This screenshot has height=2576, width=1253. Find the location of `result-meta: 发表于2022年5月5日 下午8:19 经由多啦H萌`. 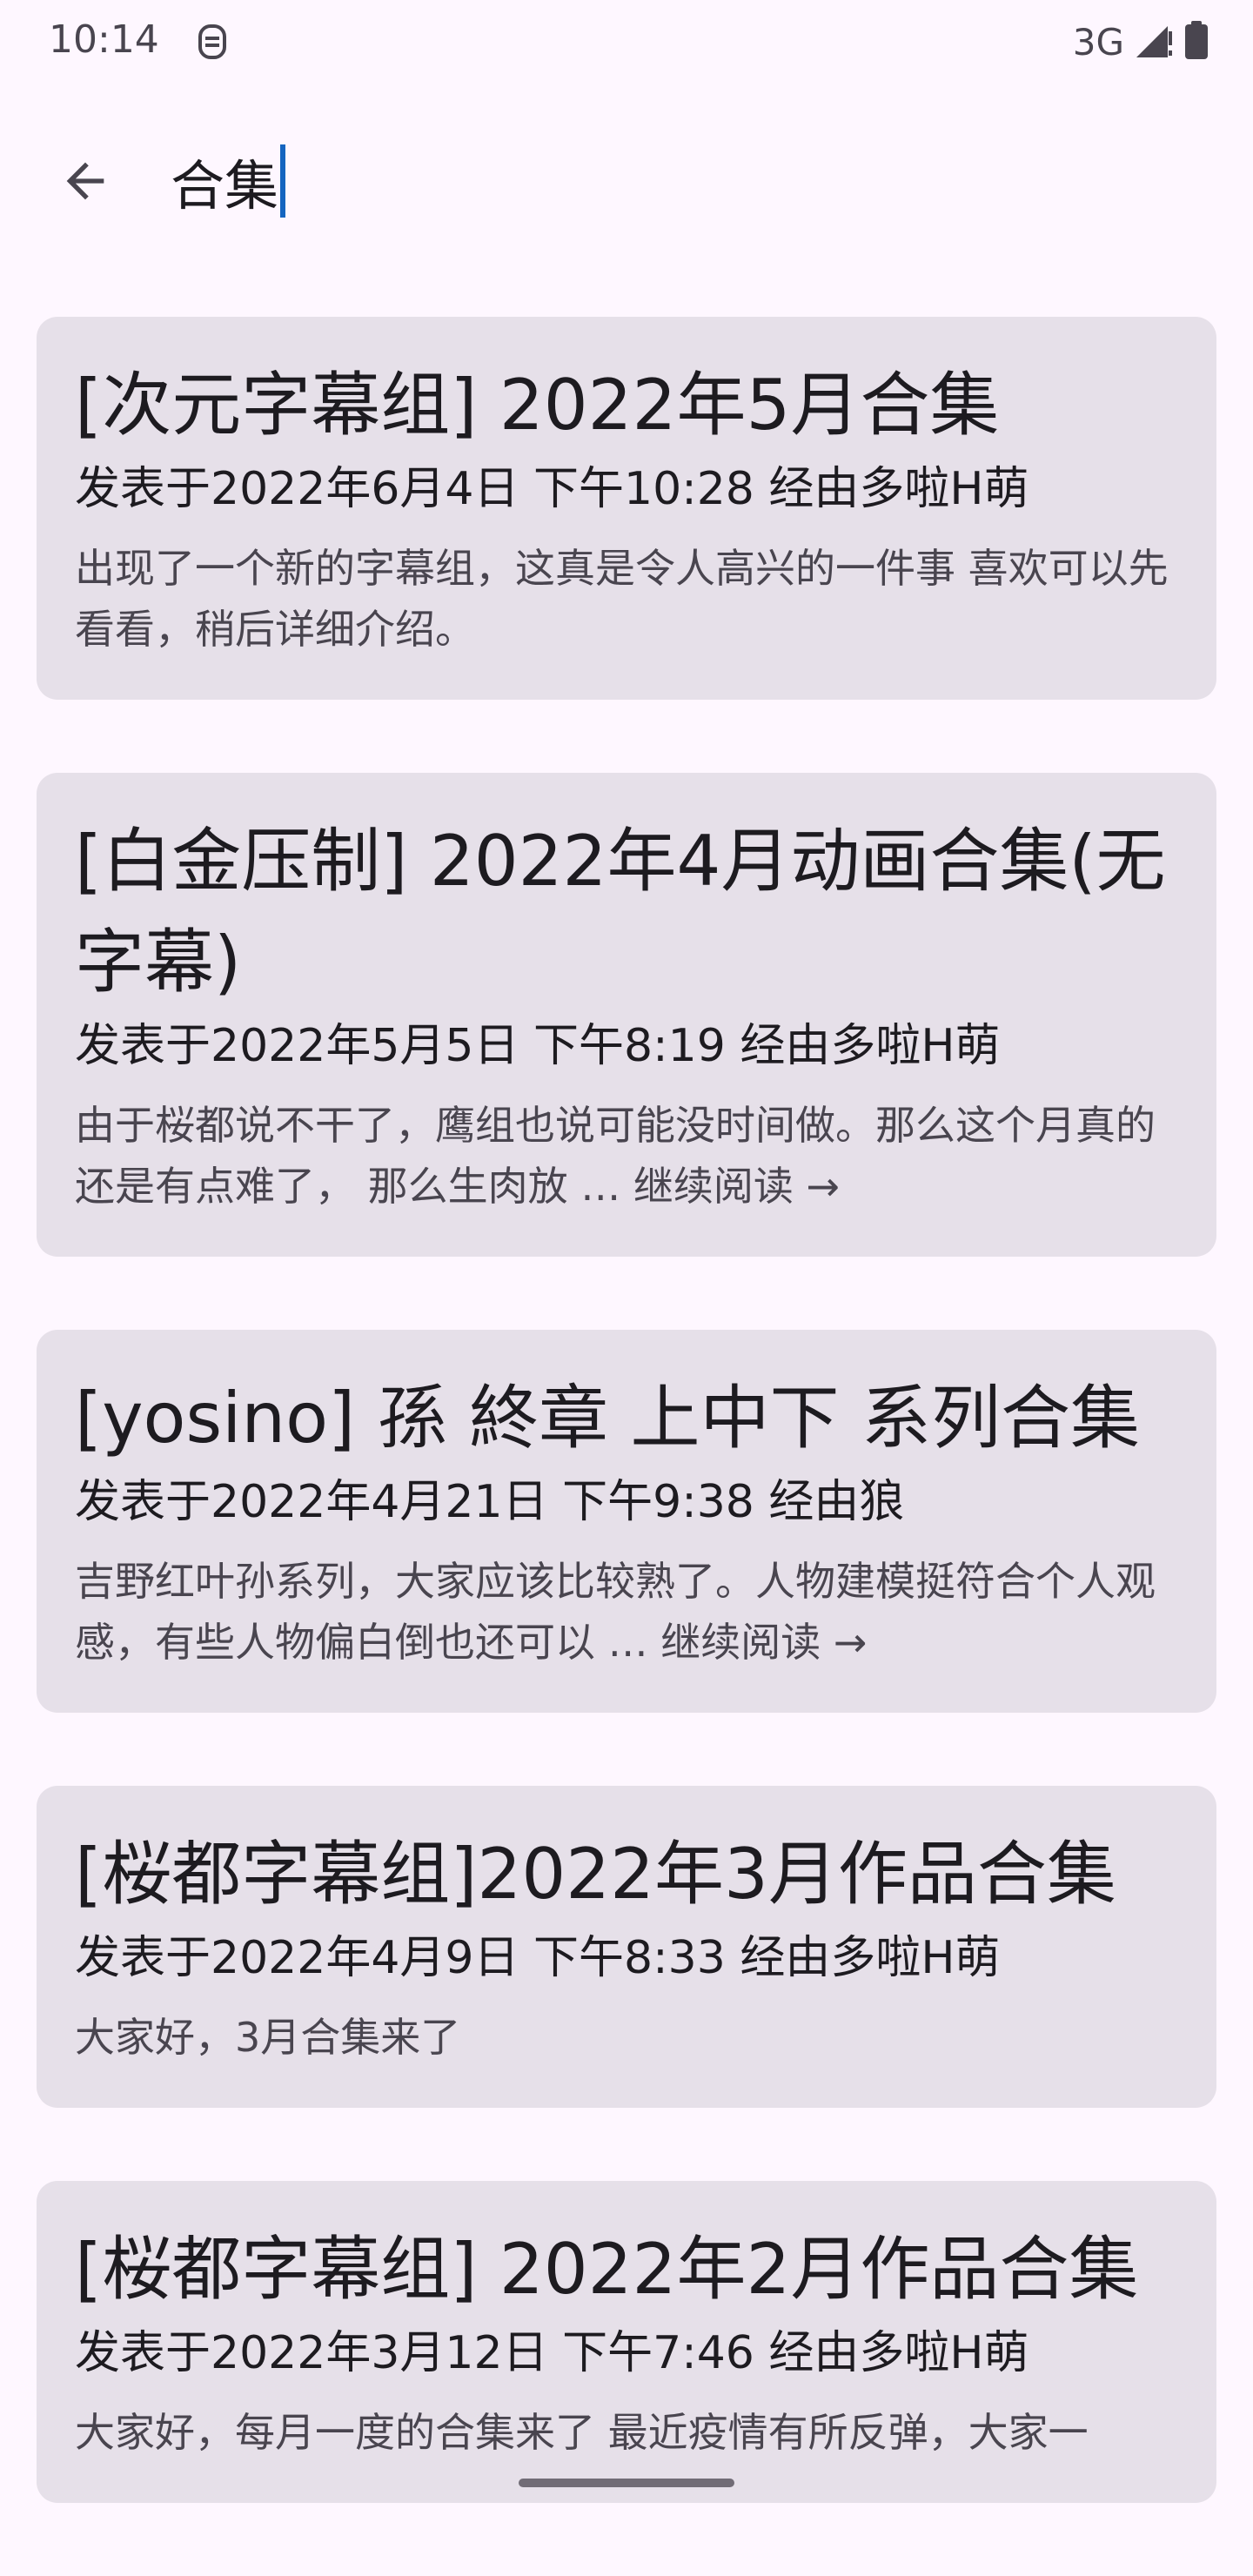

result-meta: 发表于2022年5月5日 下午8:19 经由多啦H萌 is located at coordinates (538, 1046).